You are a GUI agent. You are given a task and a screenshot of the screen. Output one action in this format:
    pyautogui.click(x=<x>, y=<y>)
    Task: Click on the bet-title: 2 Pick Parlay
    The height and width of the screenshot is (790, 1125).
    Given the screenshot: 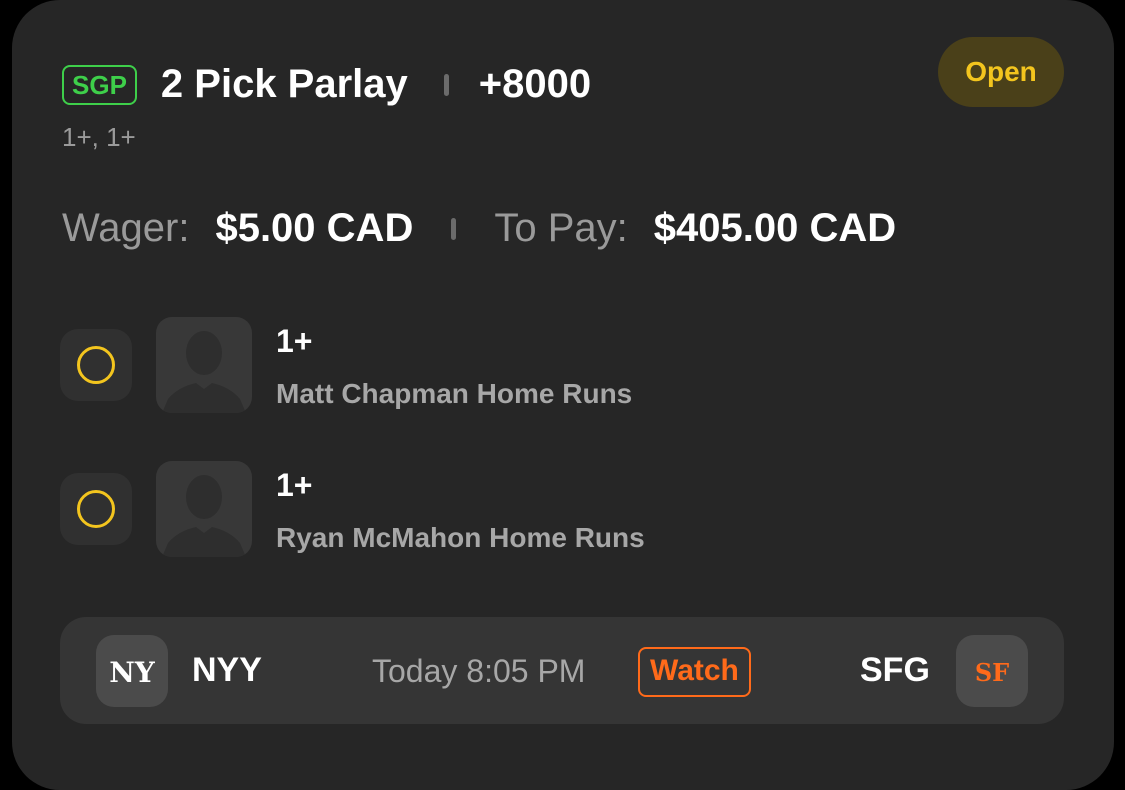 What is the action you would take?
    pyautogui.click(x=284, y=84)
    